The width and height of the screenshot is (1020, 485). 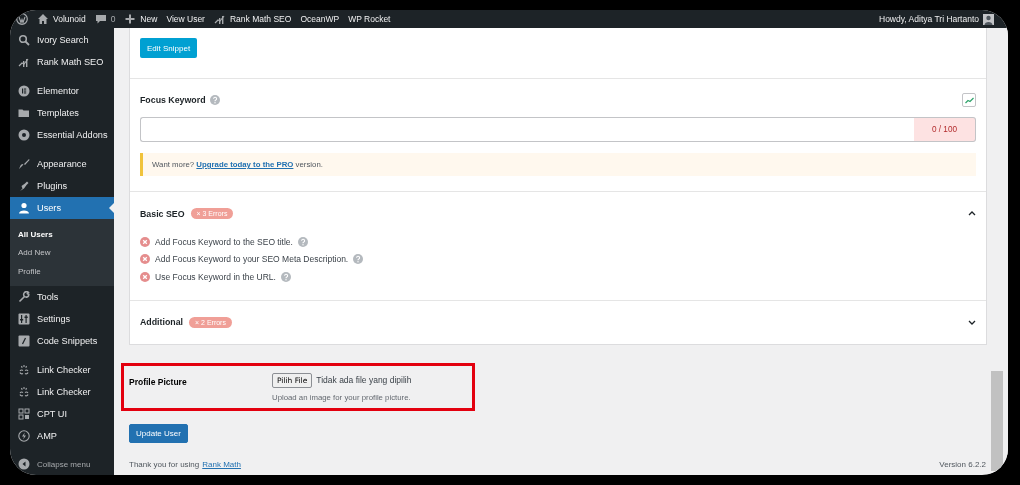 I want to click on chevron-down-icon, so click(x=972, y=322).